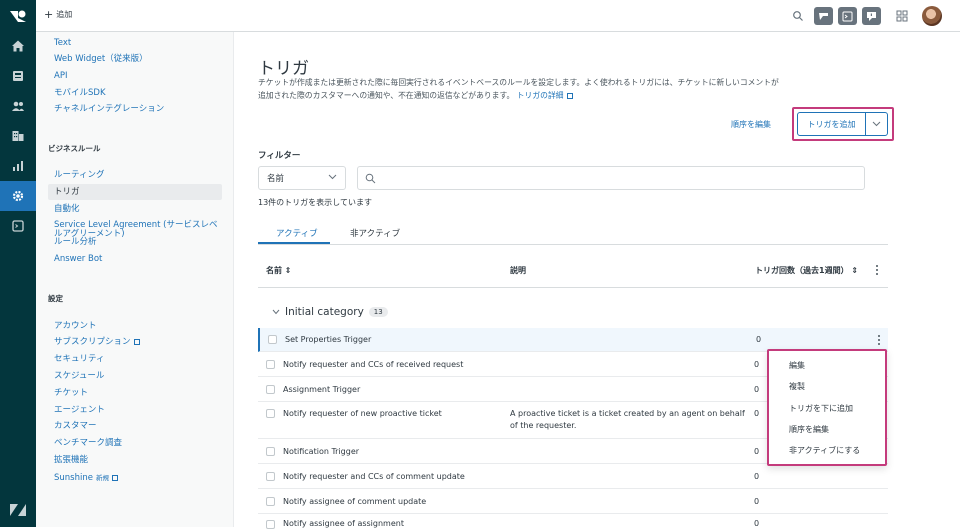  What do you see at coordinates (75, 426) in the screenshot?
I see `sidebar-item-customers: カスタマー` at bounding box center [75, 426].